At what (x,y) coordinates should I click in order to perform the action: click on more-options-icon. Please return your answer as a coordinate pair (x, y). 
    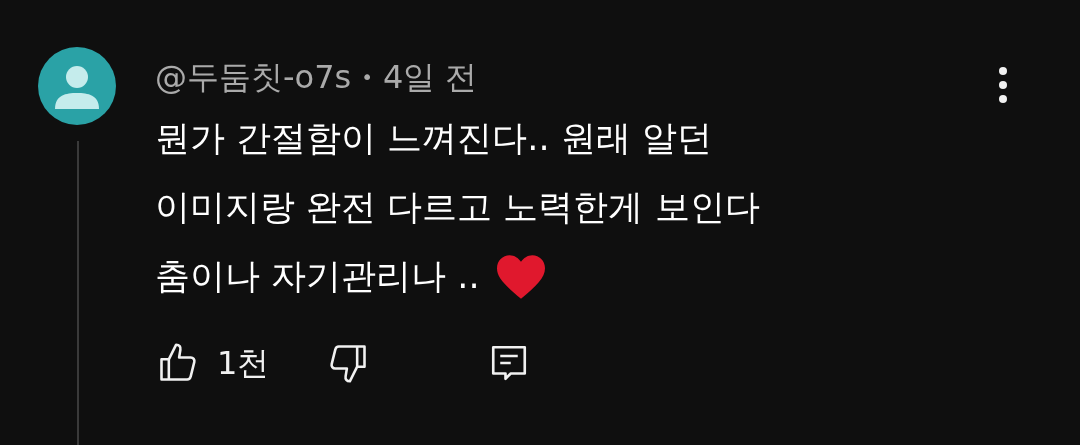
    Looking at the image, I should click on (1003, 85).